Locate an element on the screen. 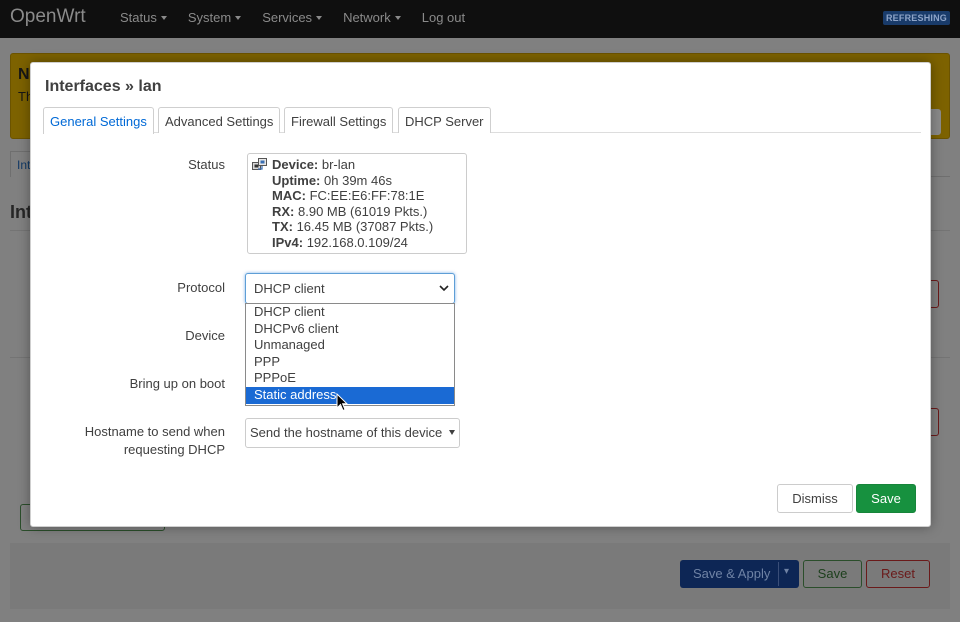  protocol-label: Protocol is located at coordinates (201, 287).